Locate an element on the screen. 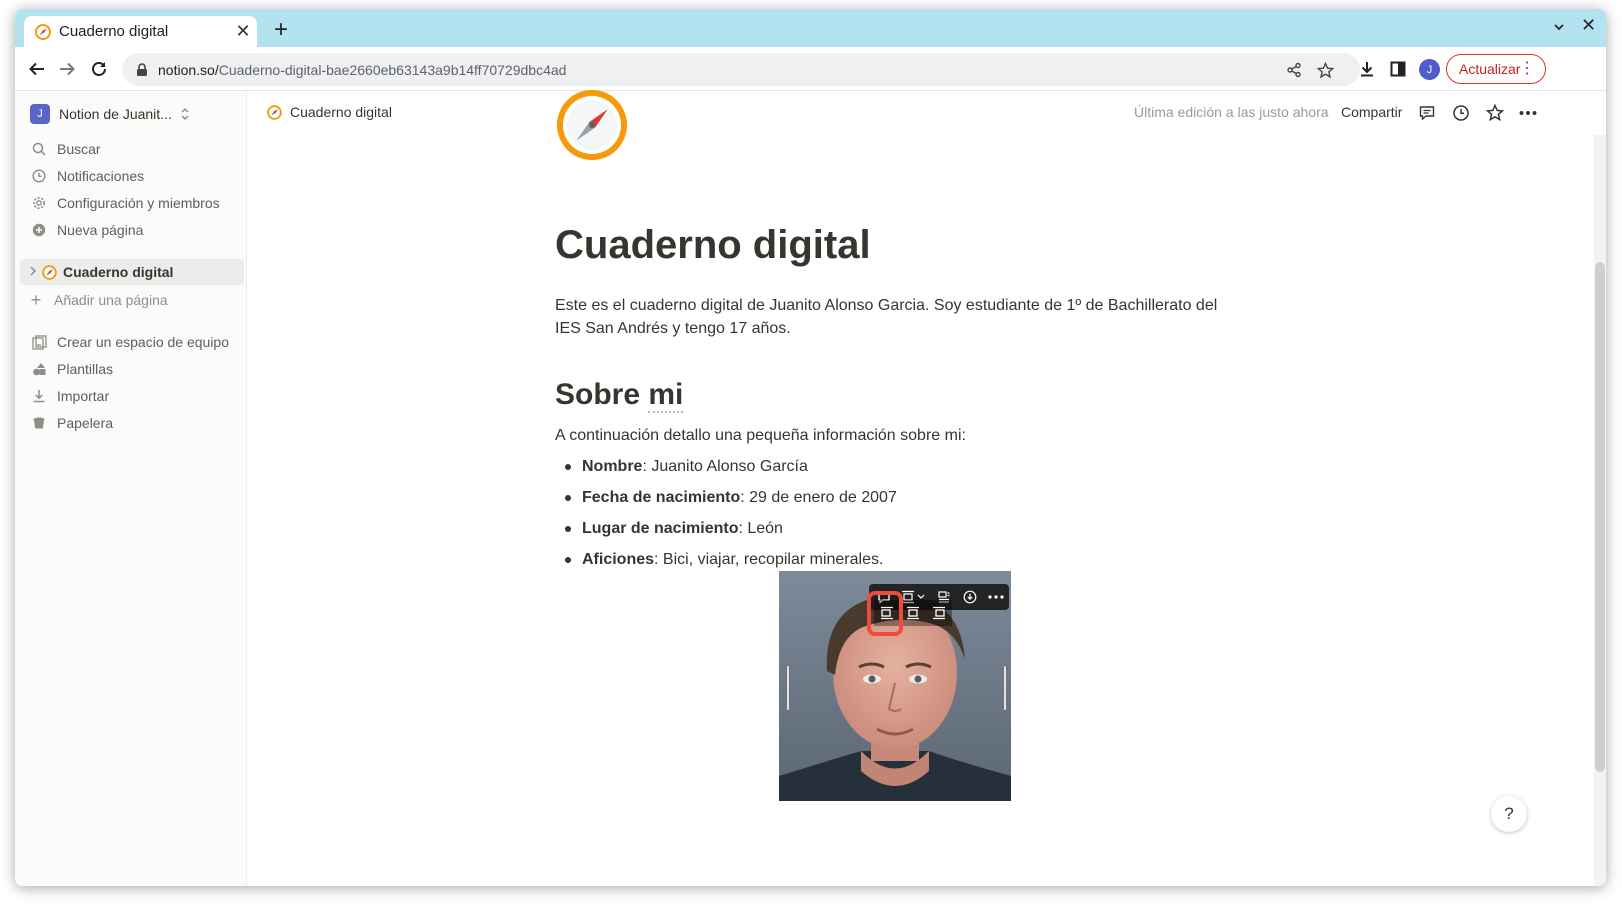 The image size is (1622, 916). history-clock-icon is located at coordinates (1461, 113).